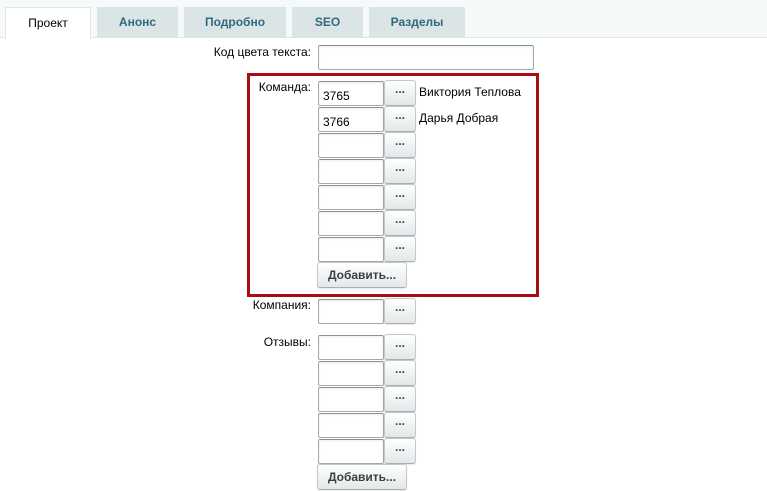 This screenshot has height=491, width=767. I want to click on tab-announce: Анонс, so click(137, 22).